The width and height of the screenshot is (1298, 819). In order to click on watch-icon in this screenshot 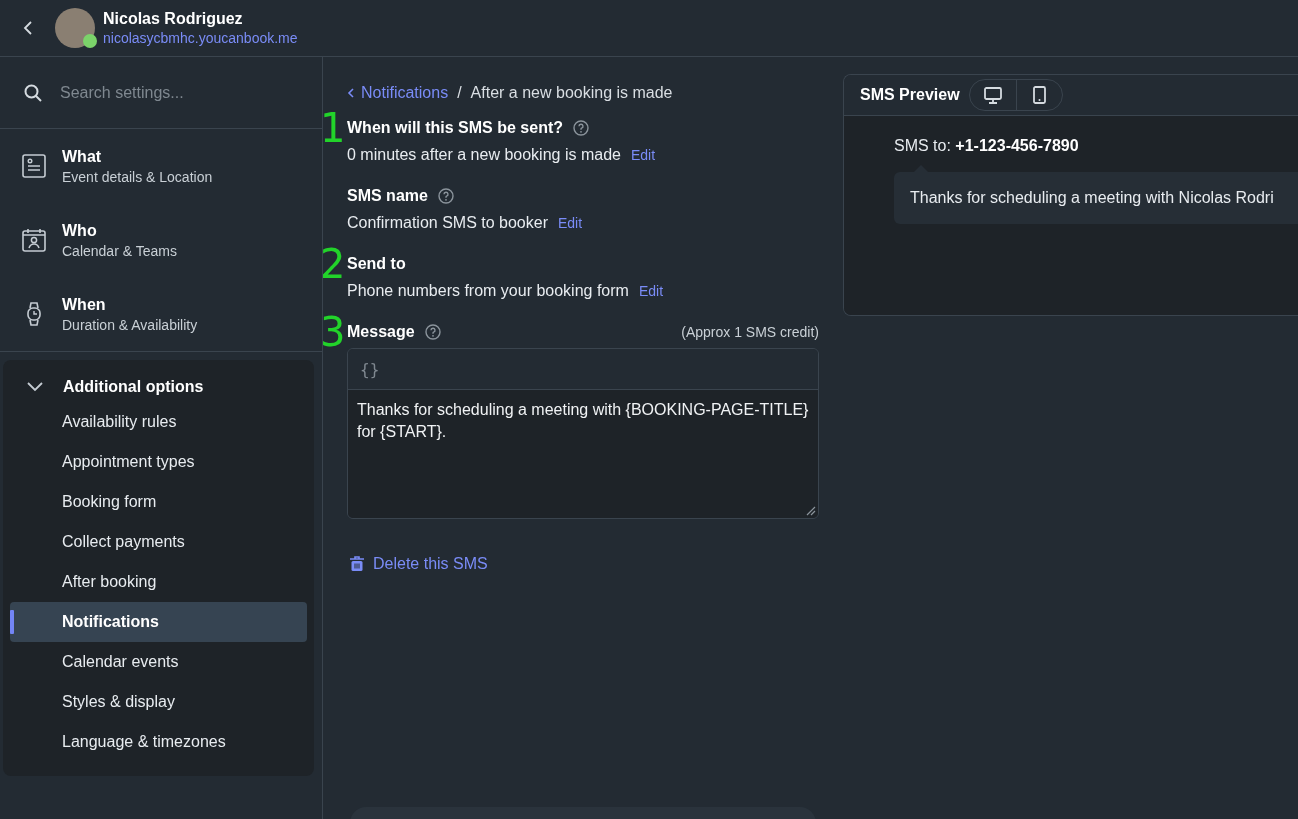, I will do `click(34, 314)`.